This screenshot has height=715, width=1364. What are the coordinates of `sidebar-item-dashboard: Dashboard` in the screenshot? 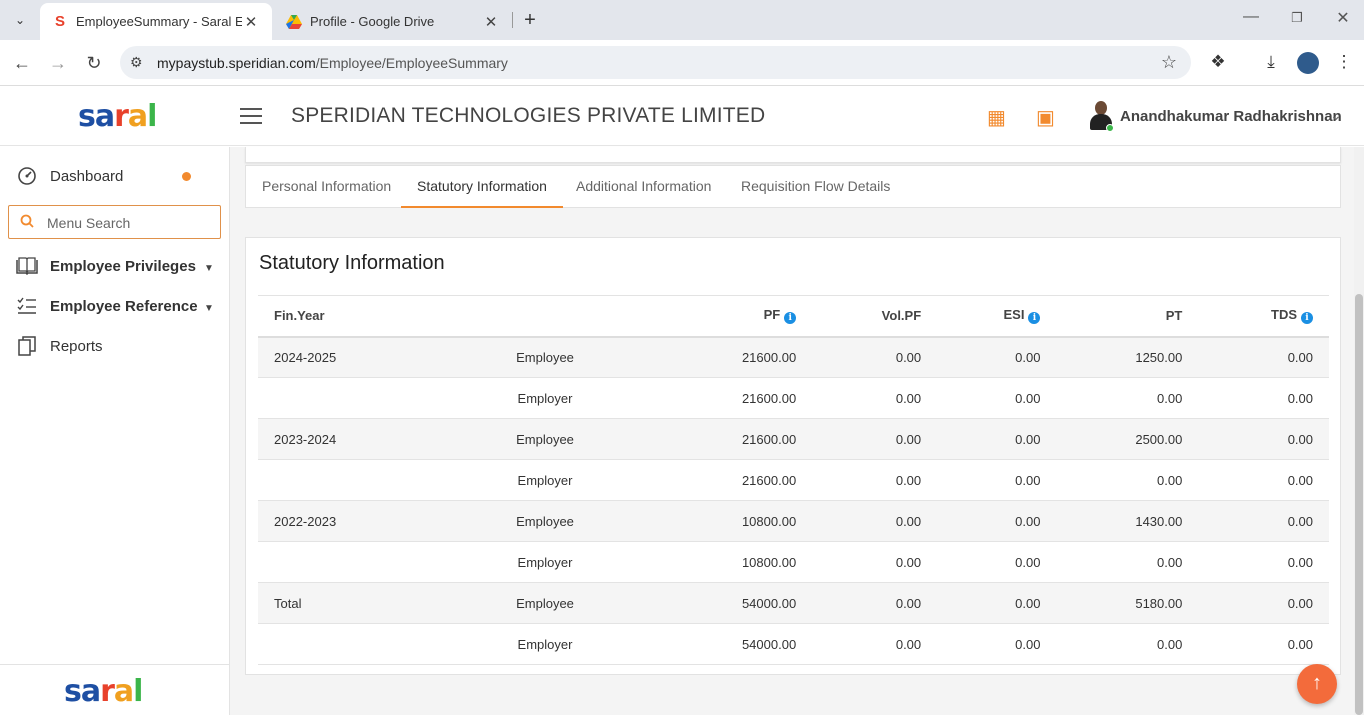 It's located at (69, 176).